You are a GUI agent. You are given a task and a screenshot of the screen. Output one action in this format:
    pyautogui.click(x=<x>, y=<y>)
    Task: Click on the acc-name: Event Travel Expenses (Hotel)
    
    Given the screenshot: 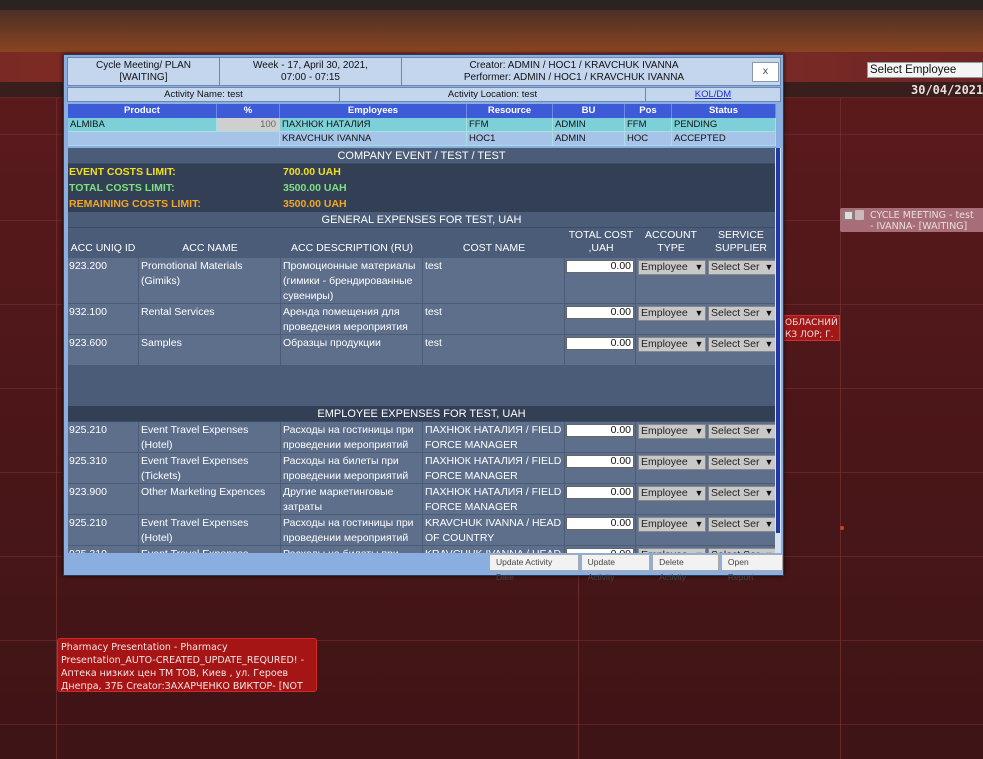 What is the action you would take?
    pyautogui.click(x=195, y=530)
    